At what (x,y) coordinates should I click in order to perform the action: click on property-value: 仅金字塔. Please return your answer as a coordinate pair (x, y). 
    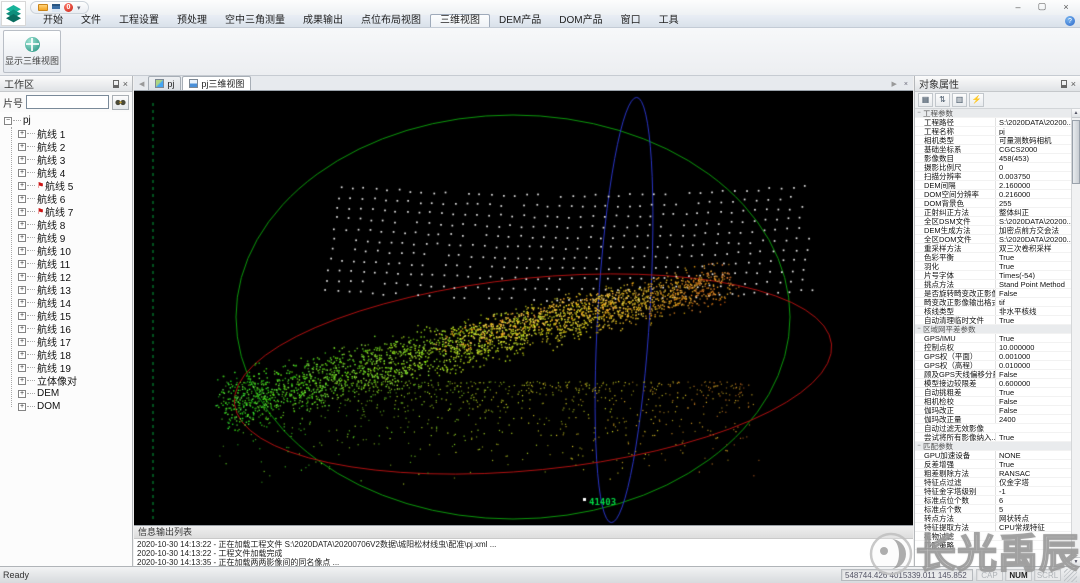
    Looking at the image, I should click on (1033, 482).